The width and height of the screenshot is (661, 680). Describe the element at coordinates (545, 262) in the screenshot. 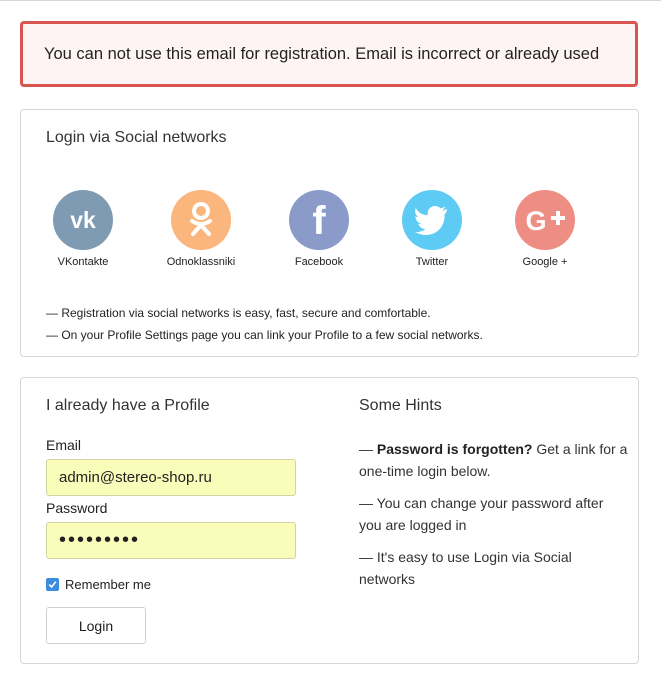

I see `social-label-google-plus: Google +` at that location.